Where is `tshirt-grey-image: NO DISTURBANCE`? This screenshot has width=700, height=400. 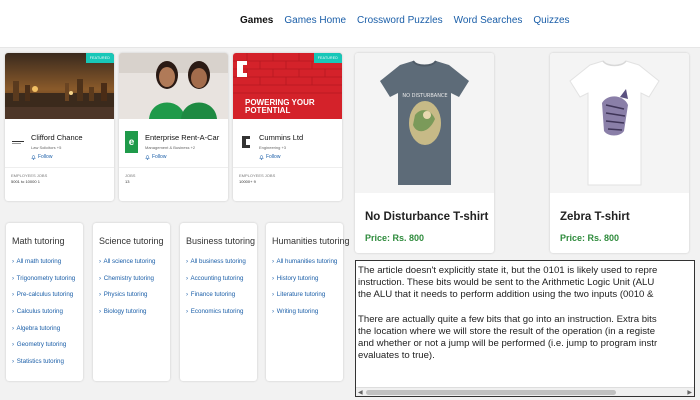
tshirt-grey-image: NO DISTURBANCE is located at coordinates (424, 123).